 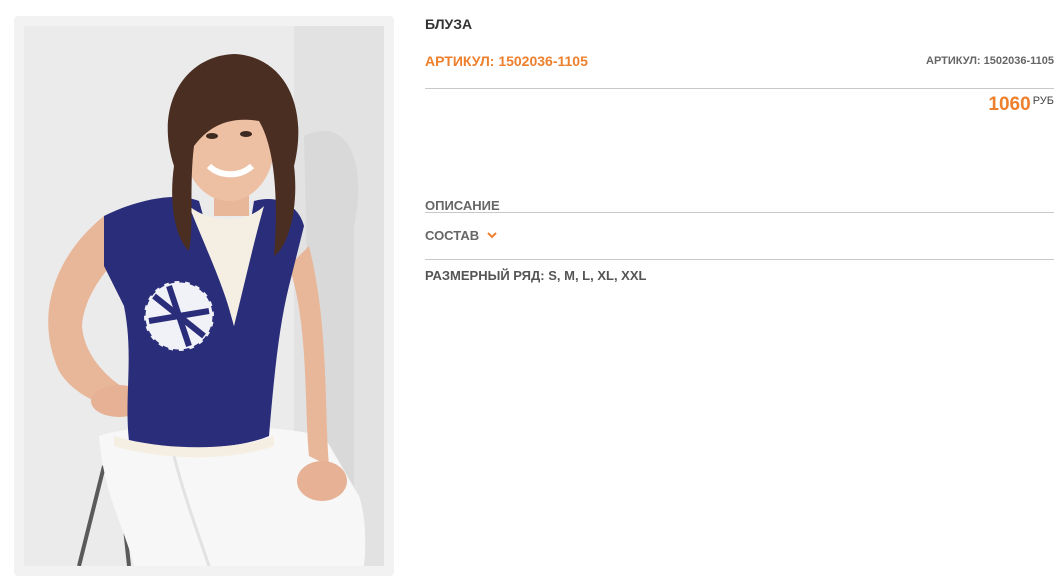 I want to click on size-range-label: РАЗМЕРНЫЙ РЯД:, so click(x=485, y=275).